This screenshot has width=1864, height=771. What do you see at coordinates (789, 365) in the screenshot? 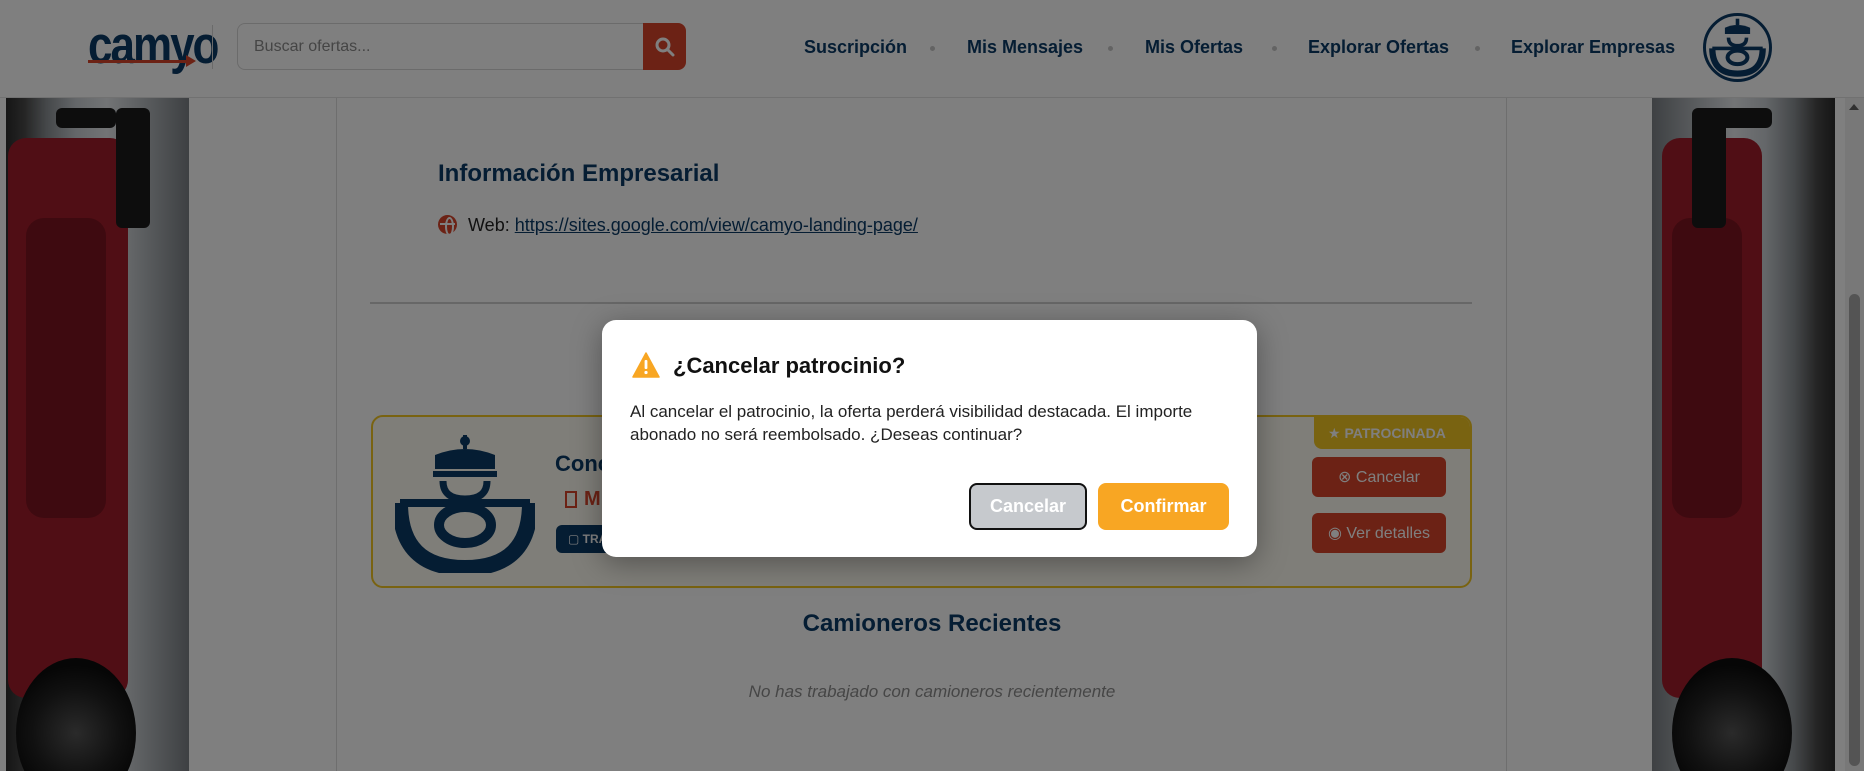
I see `dialog-title: ¿Cancelar patrocinio?` at bounding box center [789, 365].